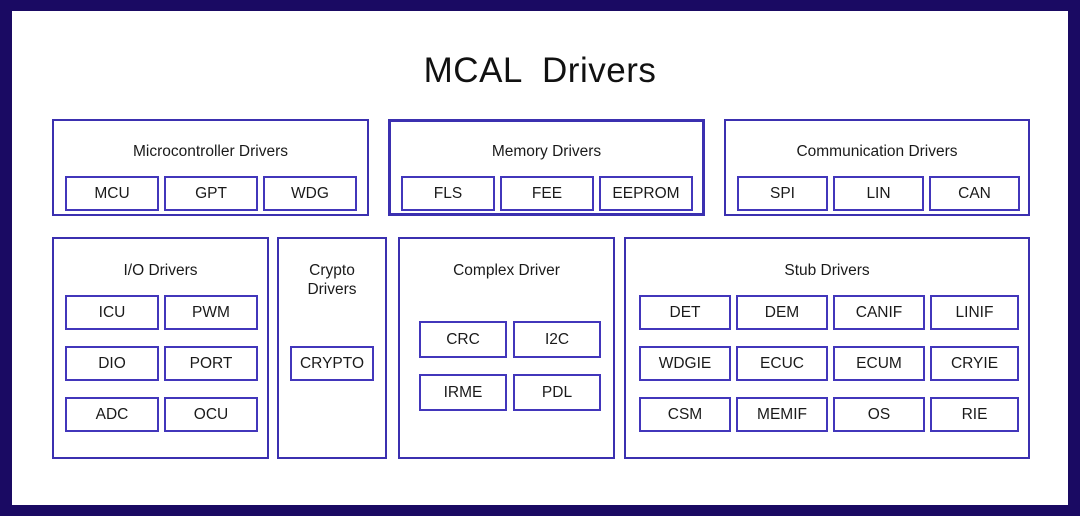 The width and height of the screenshot is (1080, 516). What do you see at coordinates (448, 193) in the screenshot?
I see `driver-cell-fls: FLS` at bounding box center [448, 193].